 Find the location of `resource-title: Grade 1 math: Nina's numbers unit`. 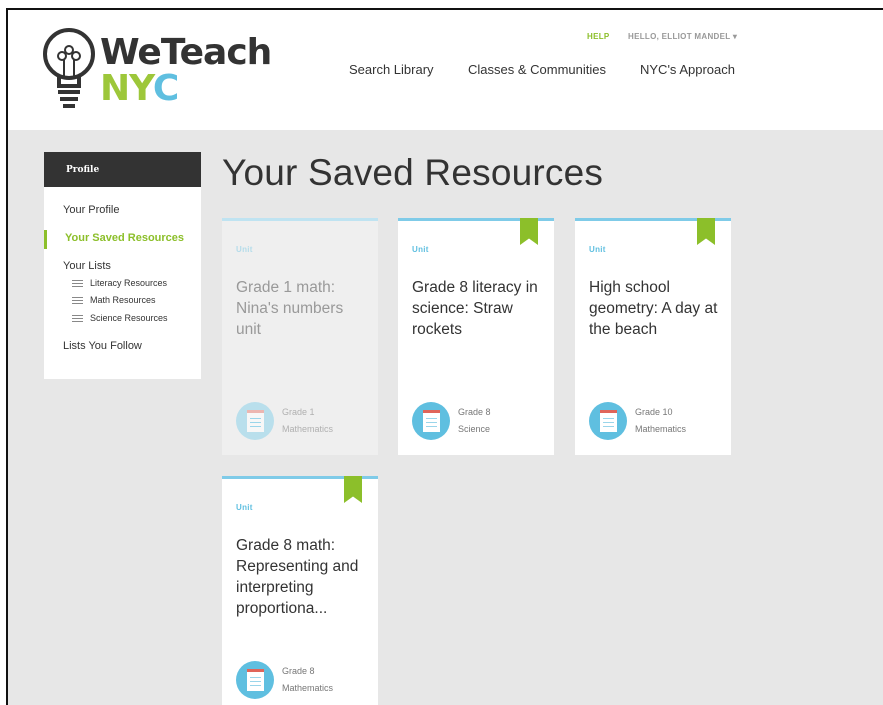

resource-title: Grade 1 math: Nina's numbers unit is located at coordinates (304, 308).